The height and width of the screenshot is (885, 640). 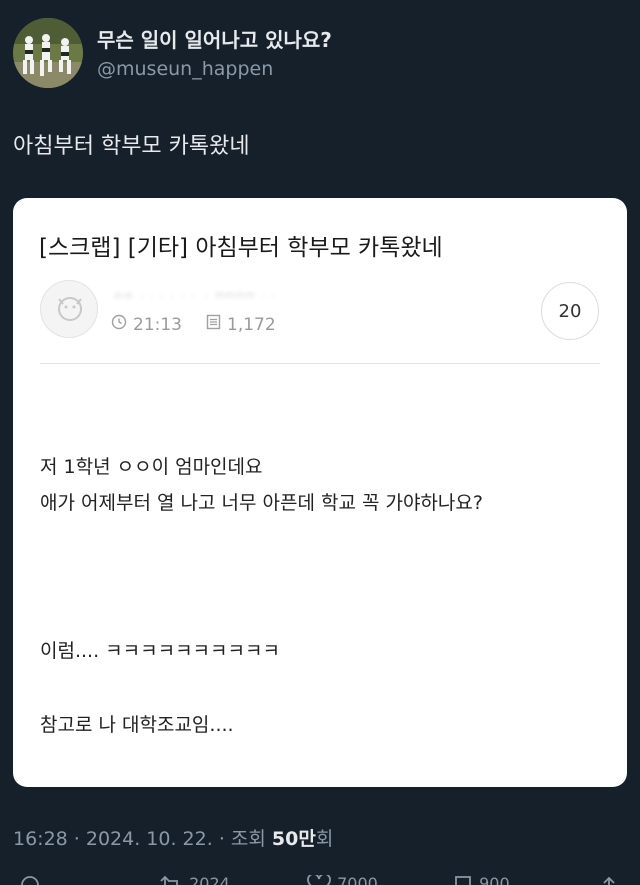 What do you see at coordinates (214, 38) in the screenshot?
I see `author-display-name: 무슨 일이 일어나고 있나요?` at bounding box center [214, 38].